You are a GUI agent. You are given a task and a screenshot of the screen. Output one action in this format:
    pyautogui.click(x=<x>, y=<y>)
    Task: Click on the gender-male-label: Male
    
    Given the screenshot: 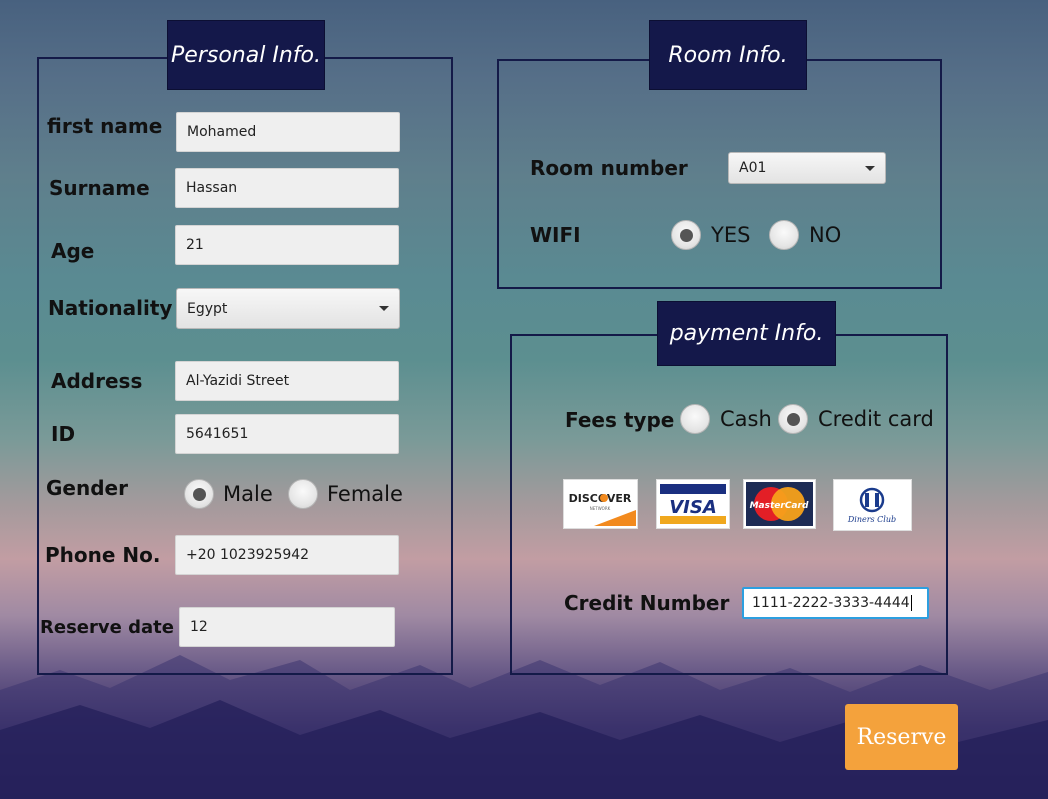 What is the action you would take?
    pyautogui.click(x=248, y=494)
    